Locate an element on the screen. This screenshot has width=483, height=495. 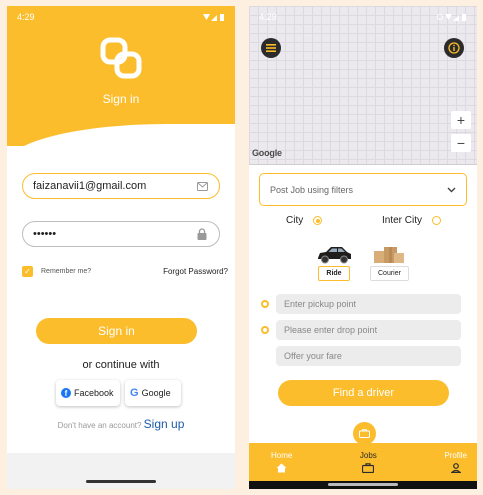
radio-intercity: Inter City is located at coordinates (412, 220).